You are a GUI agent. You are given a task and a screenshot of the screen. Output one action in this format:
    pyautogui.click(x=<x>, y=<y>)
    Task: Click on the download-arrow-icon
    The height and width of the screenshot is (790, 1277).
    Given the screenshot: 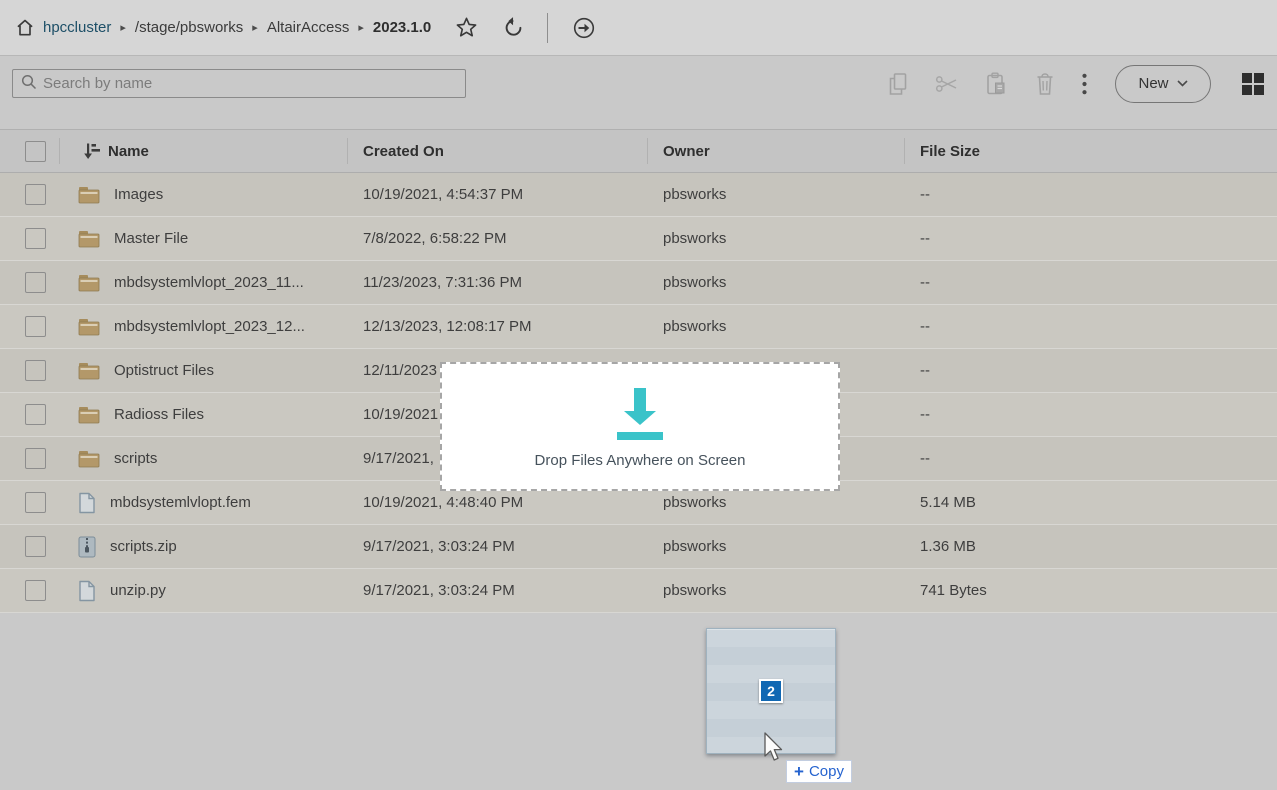 What is the action you would take?
    pyautogui.click(x=640, y=414)
    